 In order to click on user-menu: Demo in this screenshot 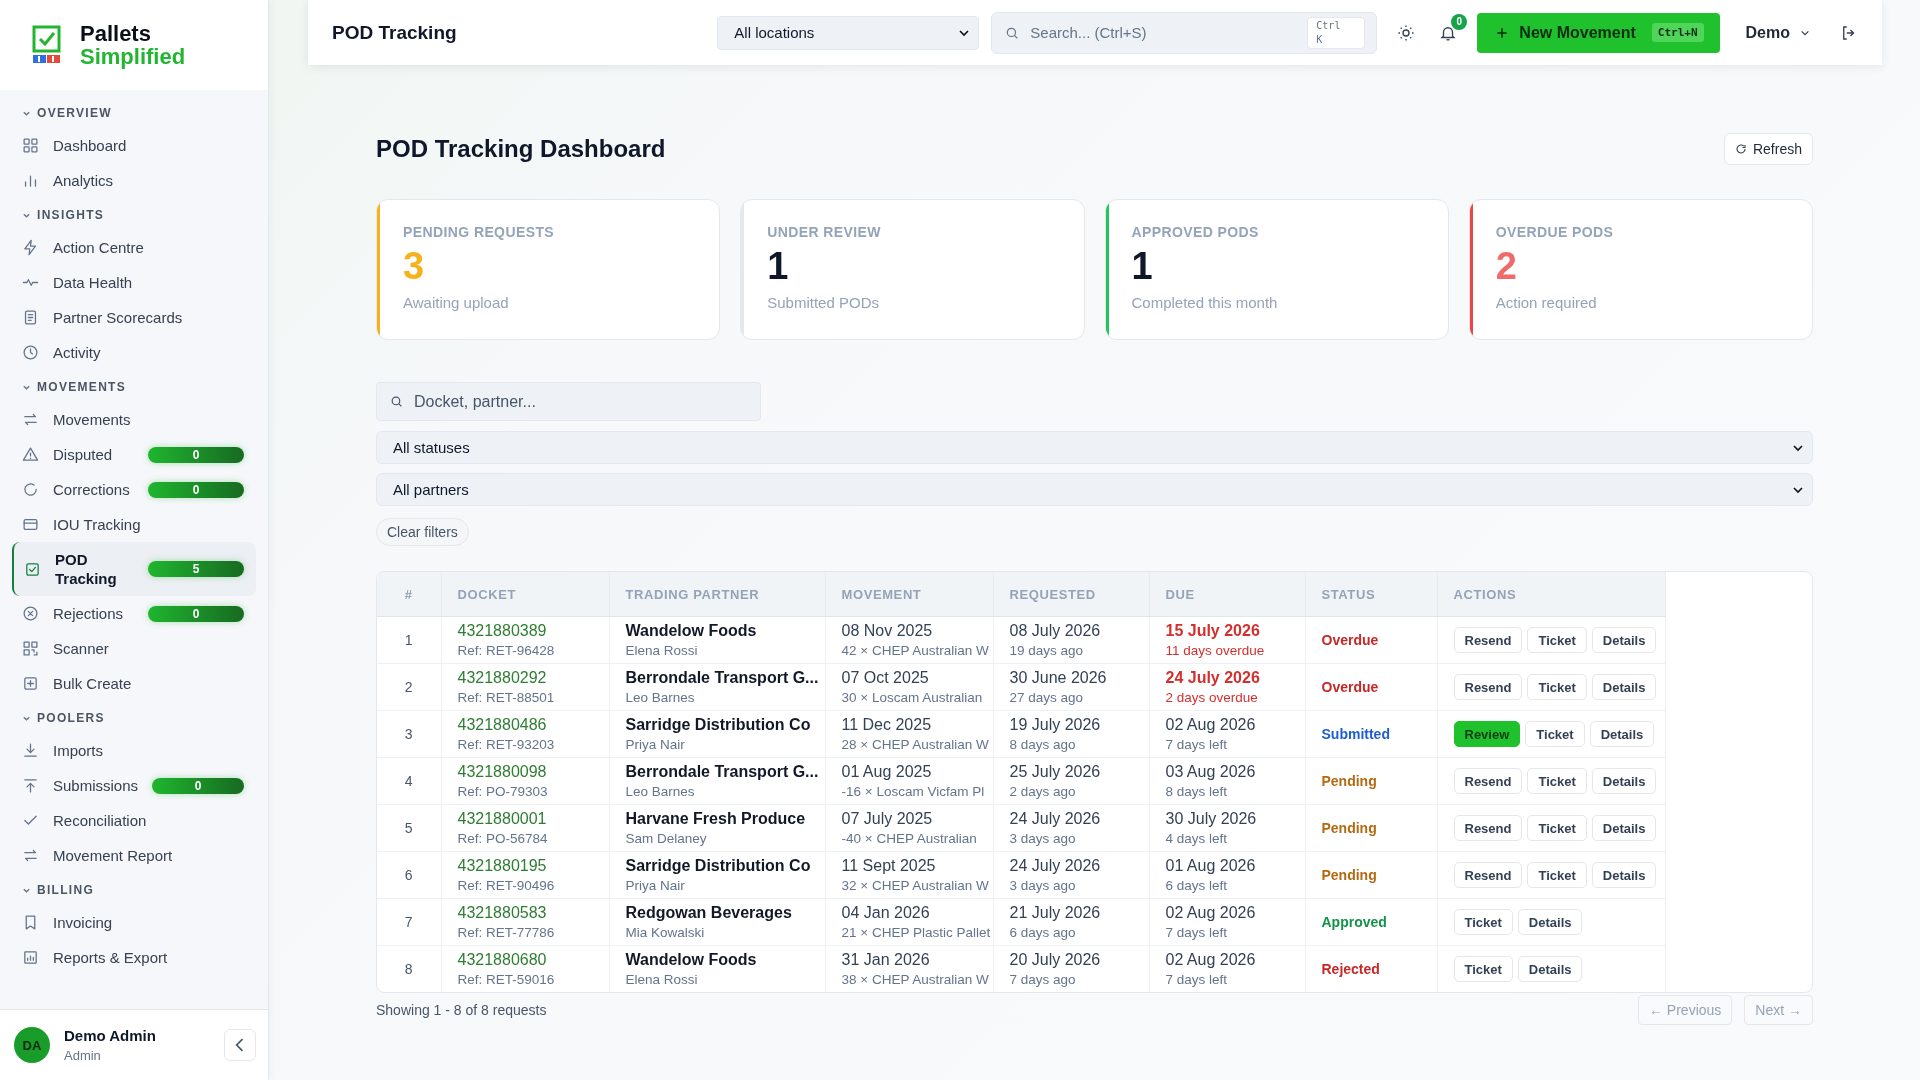, I will do `click(1777, 32)`.